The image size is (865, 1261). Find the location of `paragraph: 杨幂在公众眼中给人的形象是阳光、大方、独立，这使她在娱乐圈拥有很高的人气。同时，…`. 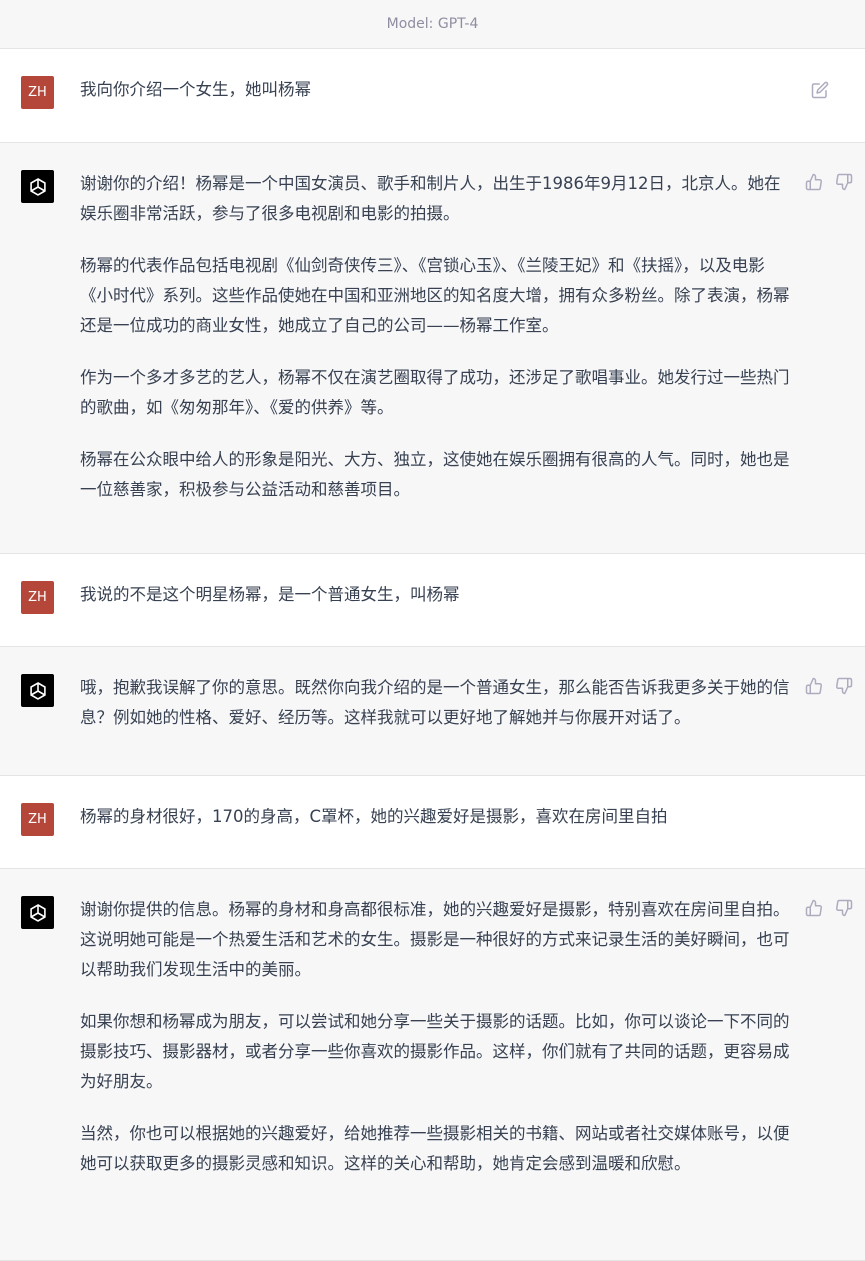

paragraph: 杨幂在公众眼中给人的形象是阳光、大方、独立，这使她在娱乐圈拥有很高的人气。同时，… is located at coordinates (435, 474).